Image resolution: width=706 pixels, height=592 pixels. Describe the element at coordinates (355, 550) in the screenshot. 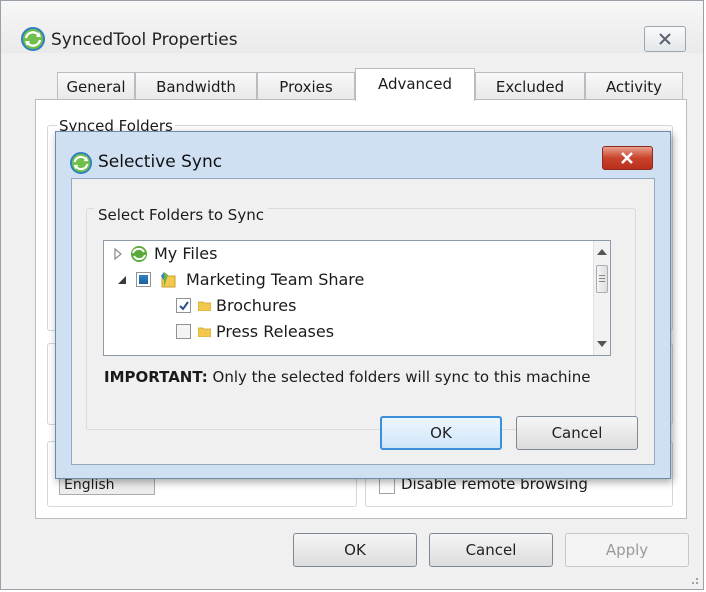

I see `ok-button: OK` at that location.